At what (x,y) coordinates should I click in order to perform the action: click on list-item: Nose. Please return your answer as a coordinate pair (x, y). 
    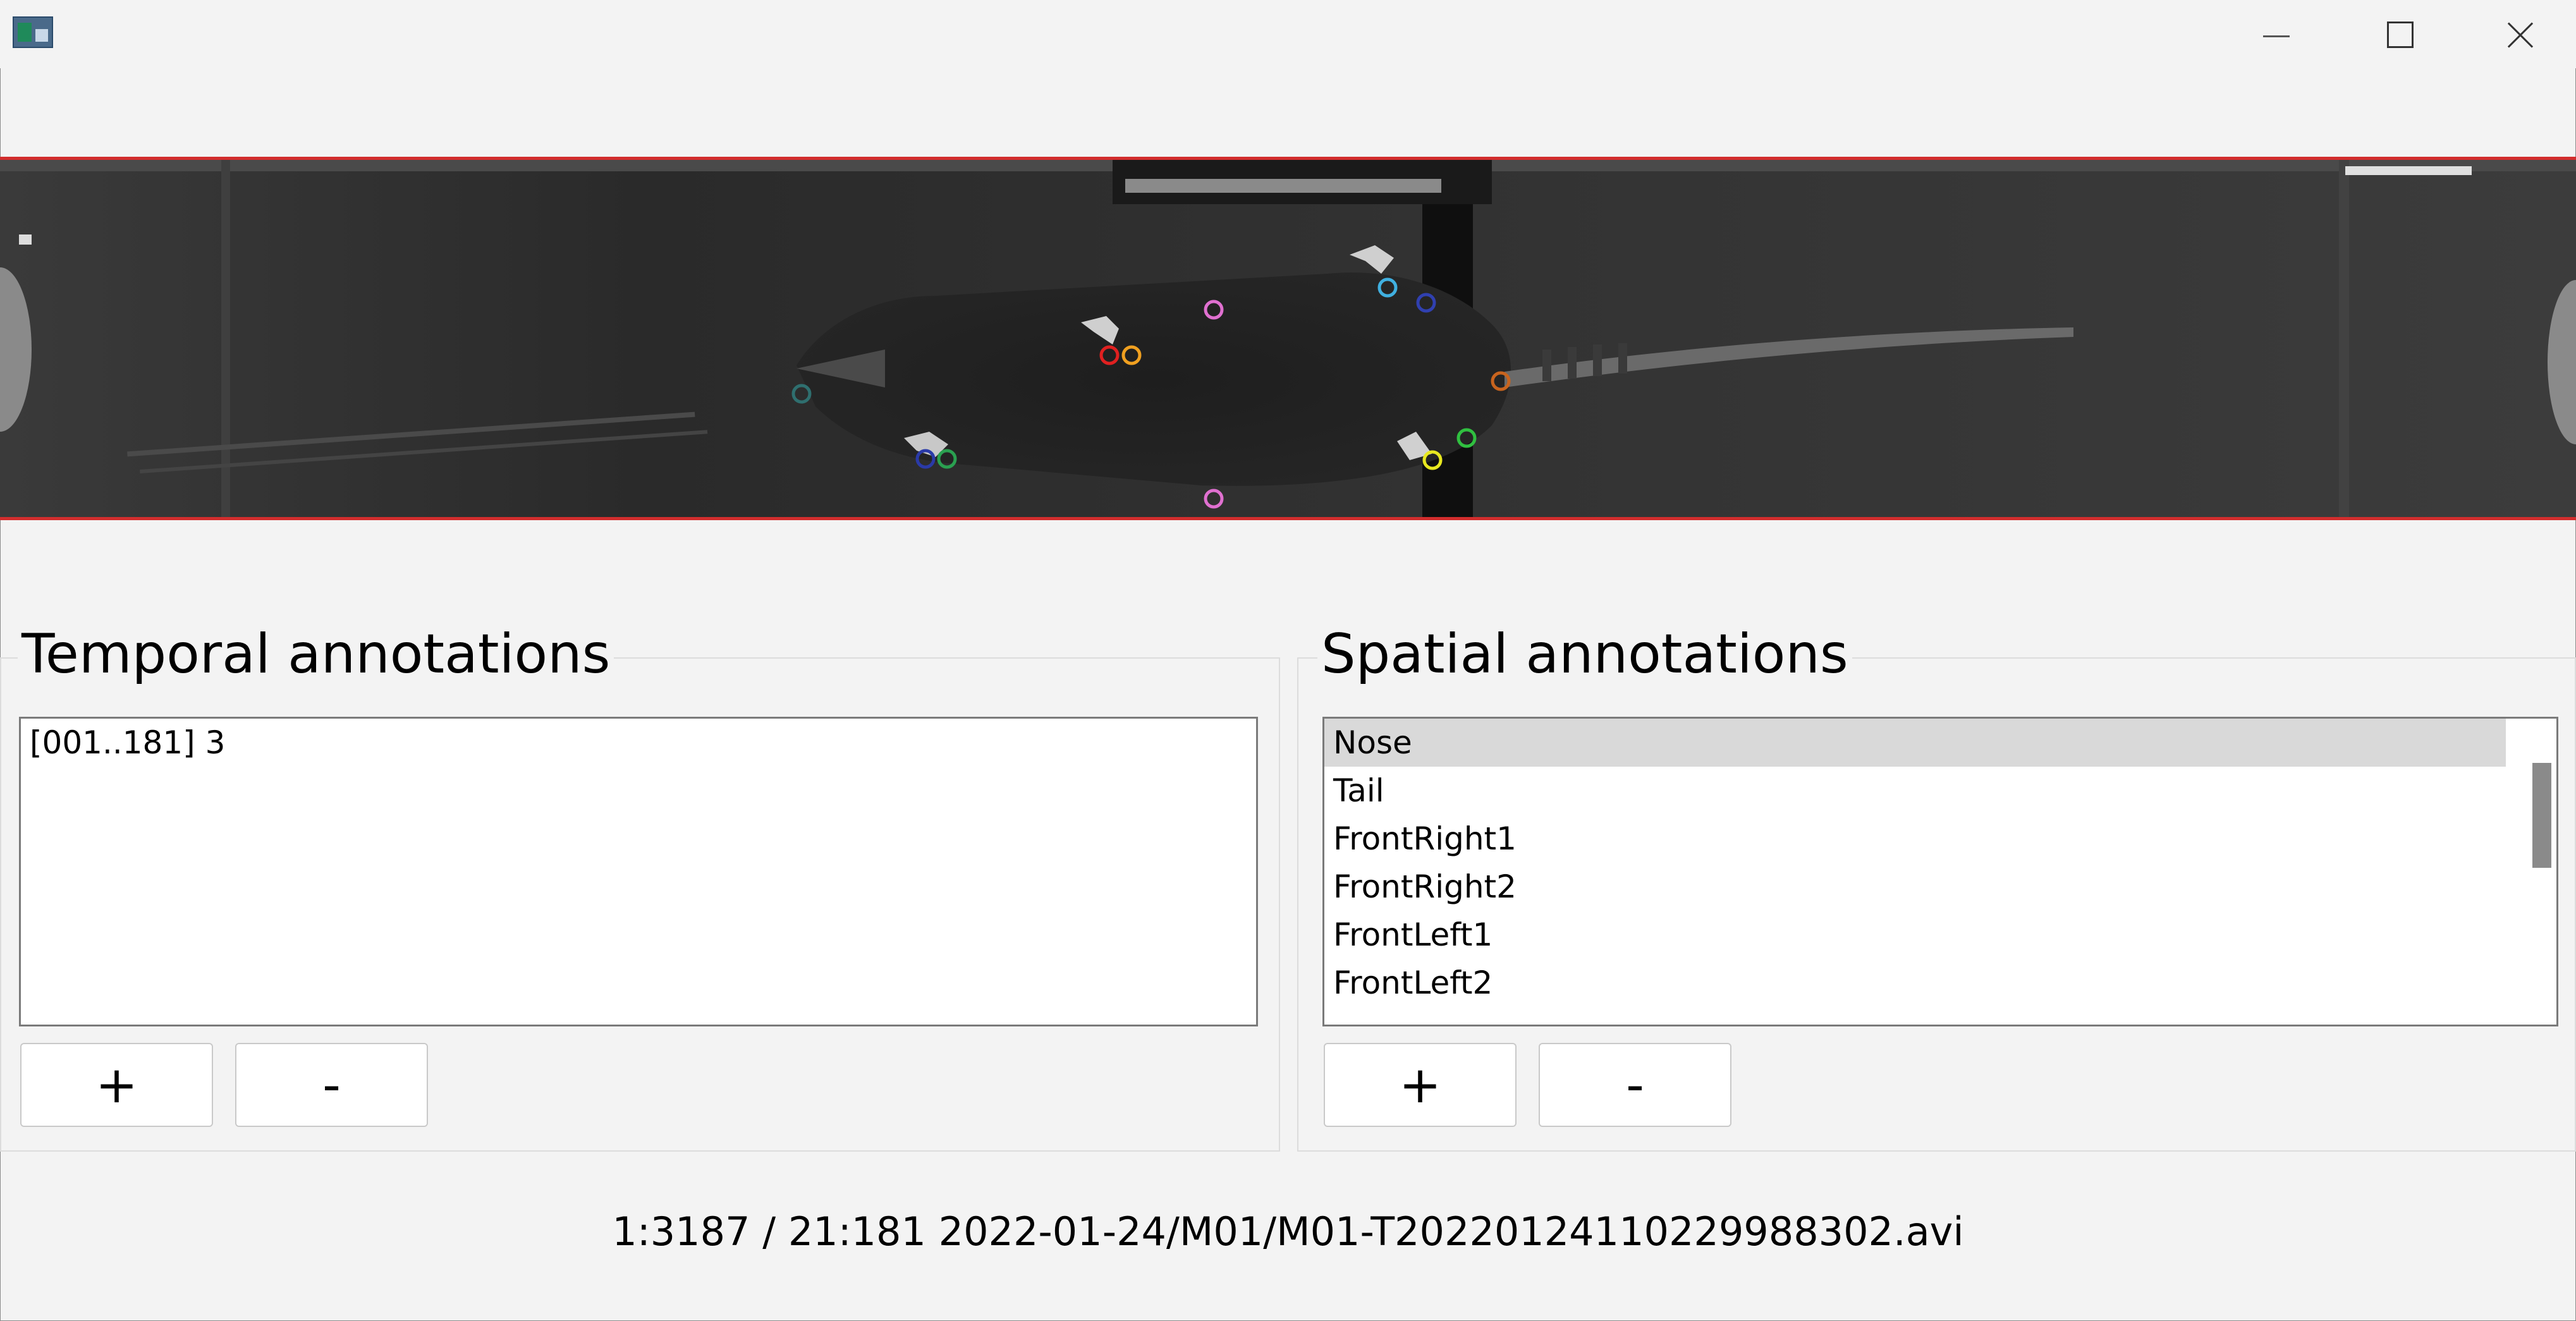
    Looking at the image, I should click on (1915, 743).